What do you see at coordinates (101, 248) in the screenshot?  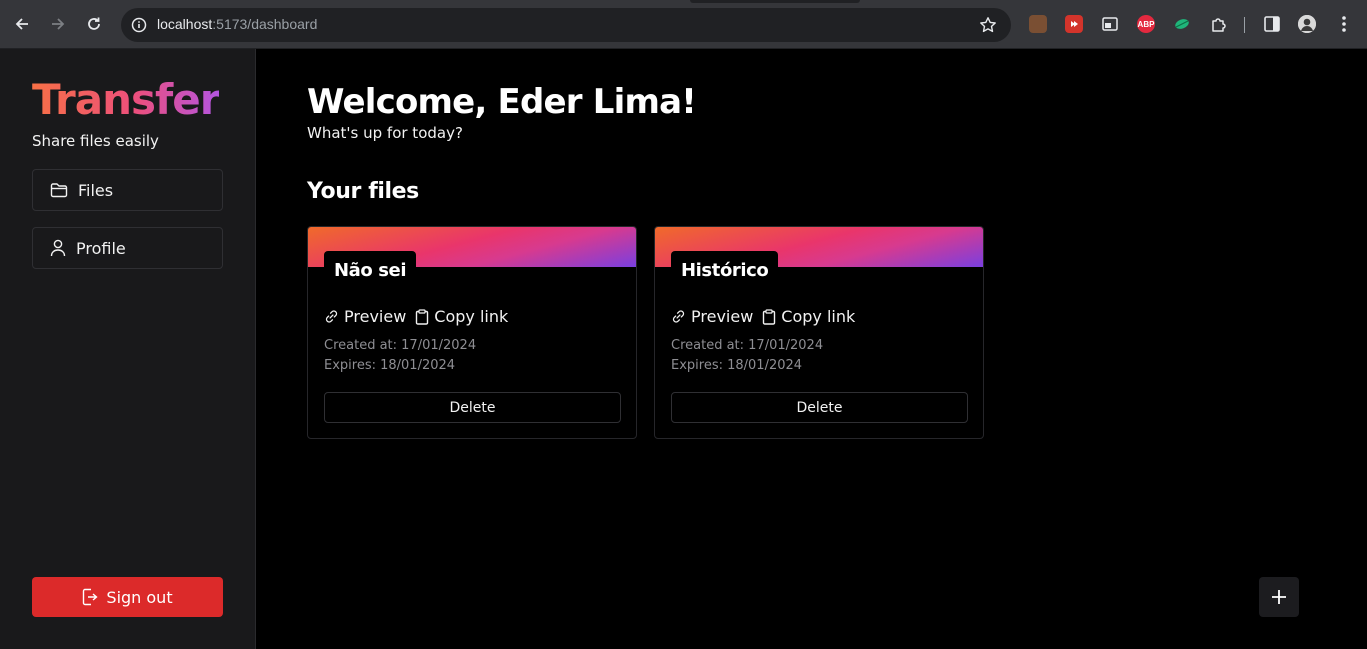 I see `sidebar-item-label: Profile` at bounding box center [101, 248].